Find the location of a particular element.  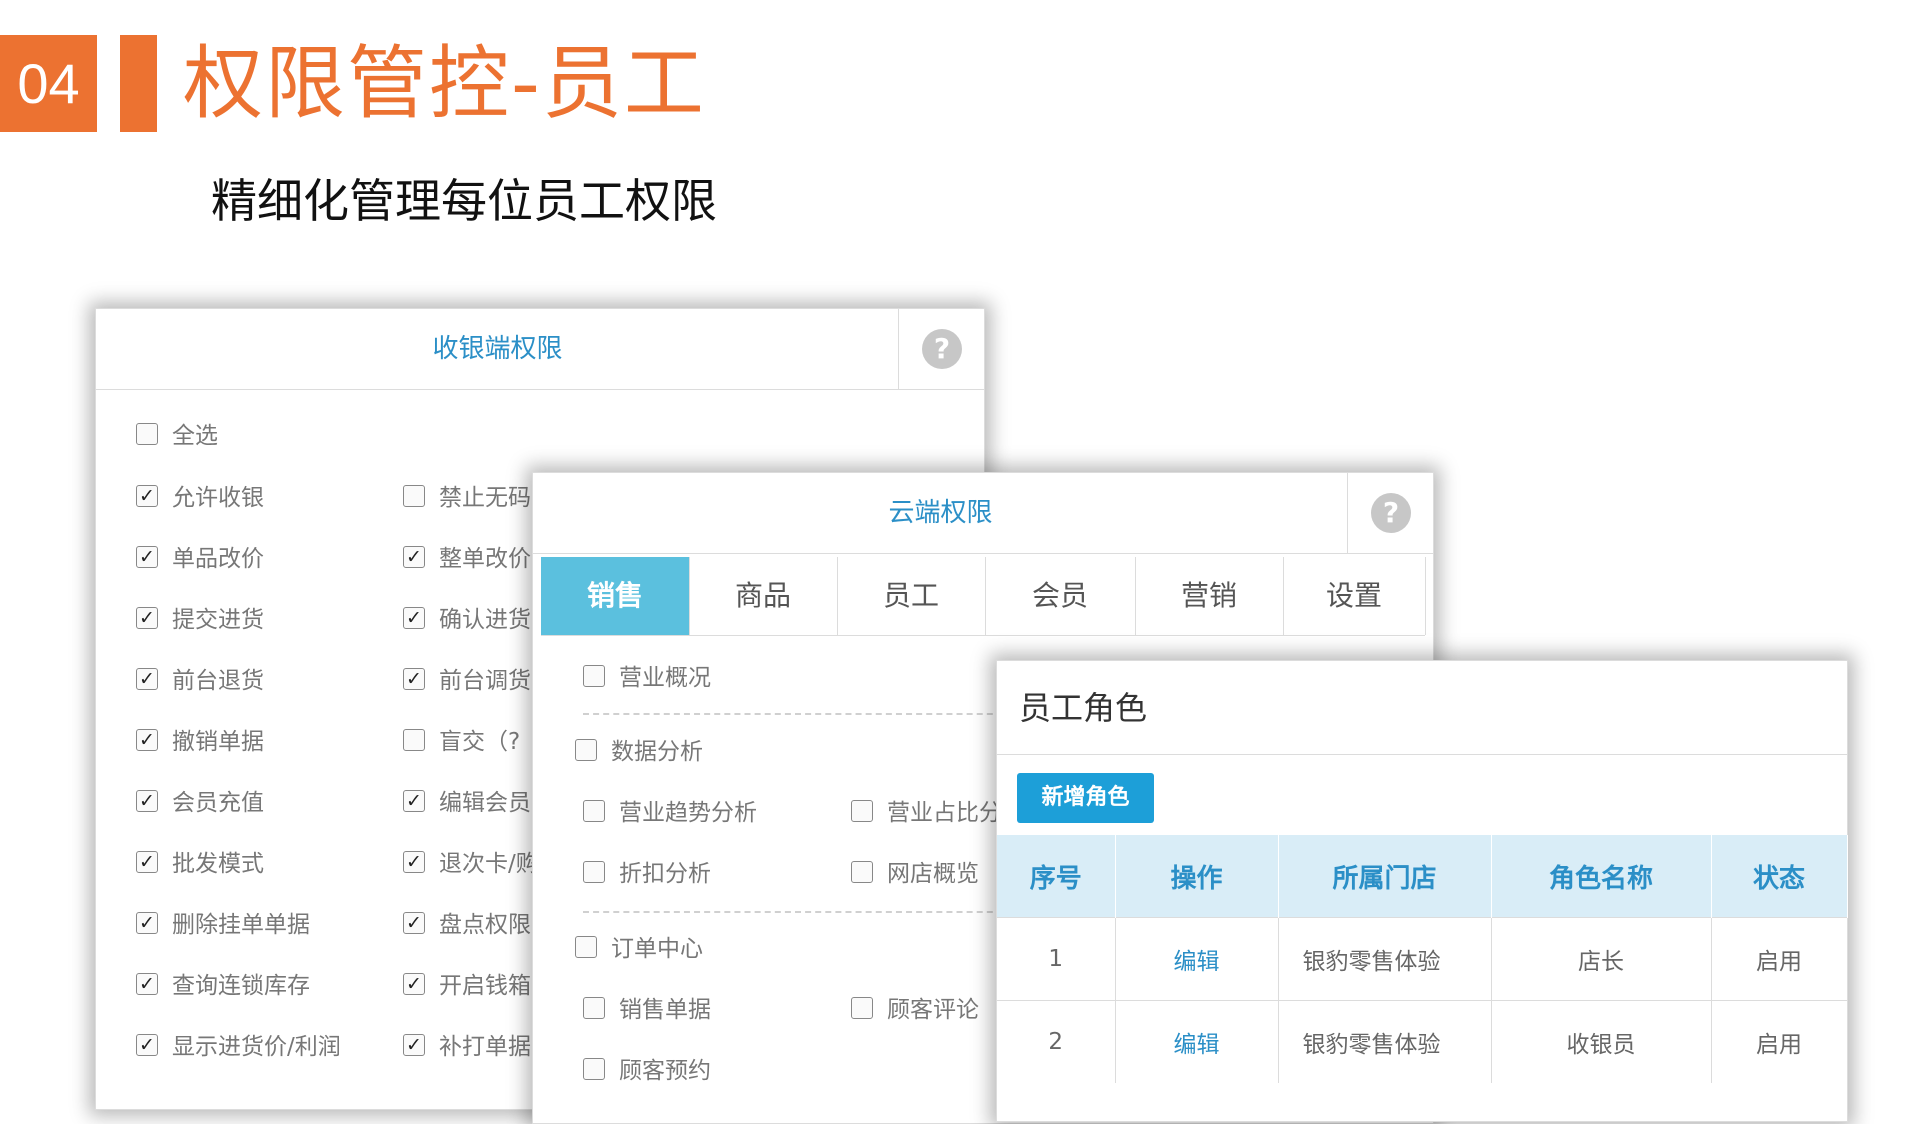

tab-5: 设置 is located at coordinates (1354, 596).